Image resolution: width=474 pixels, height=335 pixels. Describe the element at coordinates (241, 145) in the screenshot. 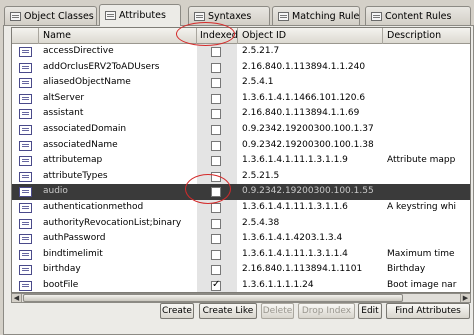

I see `table-row: associatedName 0.9.2342.19200300.100.1.38` at that location.